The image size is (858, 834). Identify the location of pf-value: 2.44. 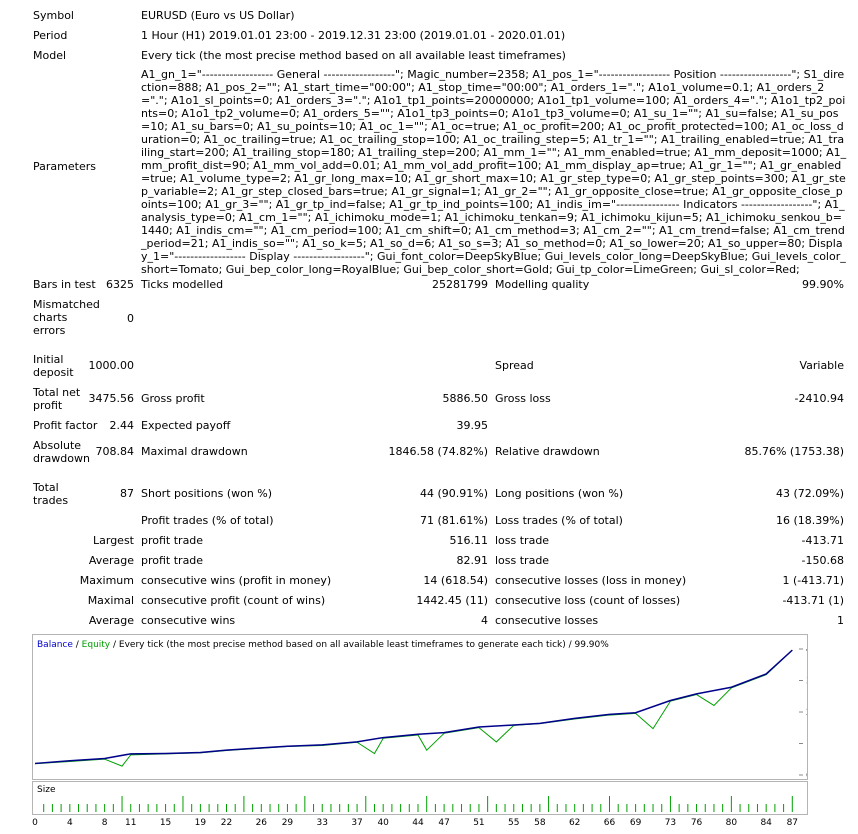
(122, 425).